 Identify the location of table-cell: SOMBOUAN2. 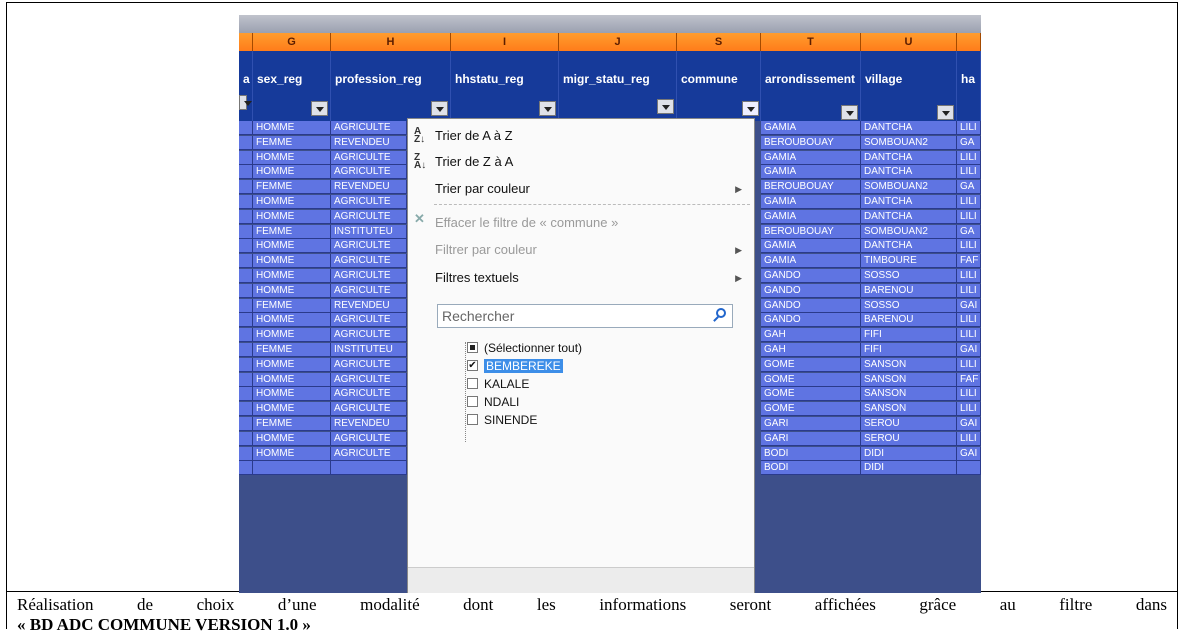
(909, 142).